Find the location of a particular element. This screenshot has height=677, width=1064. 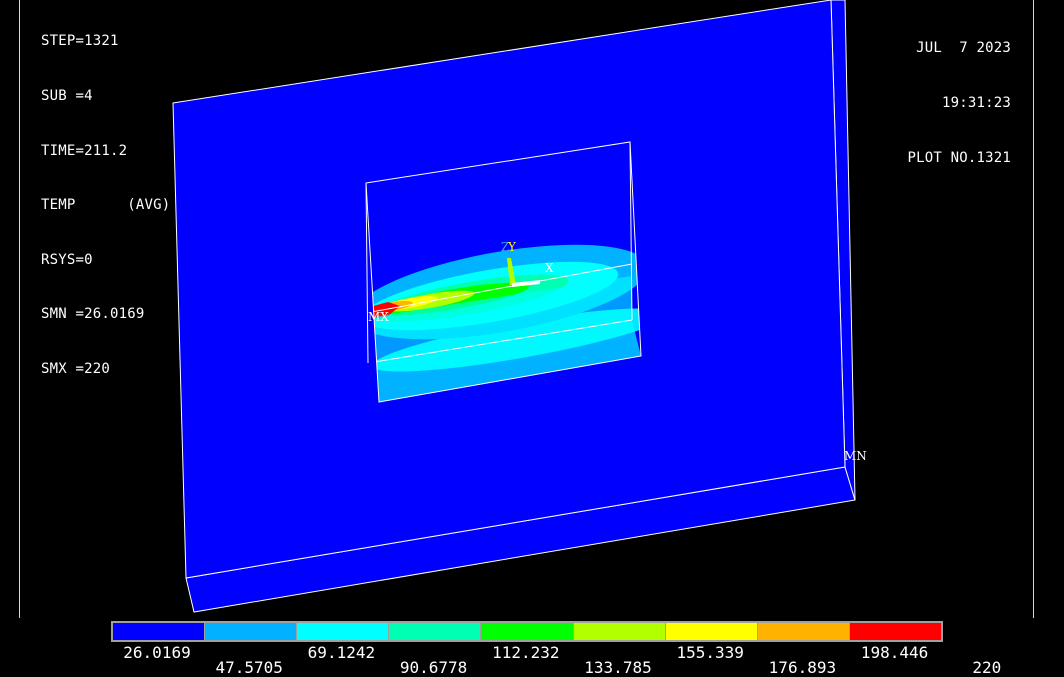

info-rsys: RSYS=0 is located at coordinates (67, 259).